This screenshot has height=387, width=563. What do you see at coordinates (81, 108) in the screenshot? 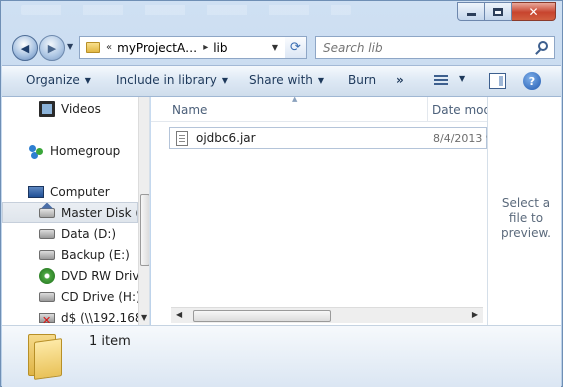
I see `sidebar-item-label: Videos` at bounding box center [81, 108].